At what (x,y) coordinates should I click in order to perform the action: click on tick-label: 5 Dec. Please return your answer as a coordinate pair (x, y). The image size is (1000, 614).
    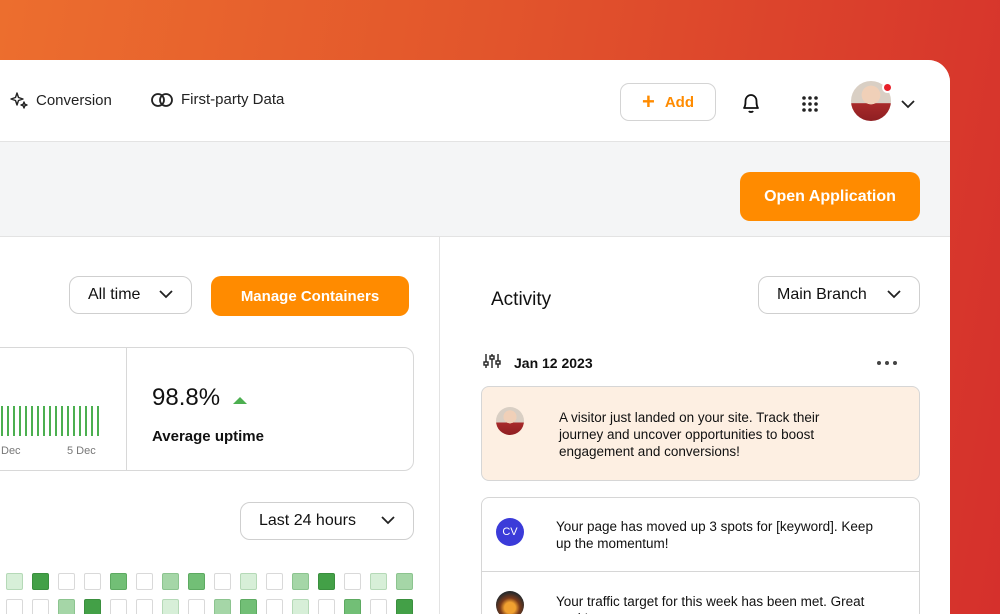
    Looking at the image, I should click on (81, 451).